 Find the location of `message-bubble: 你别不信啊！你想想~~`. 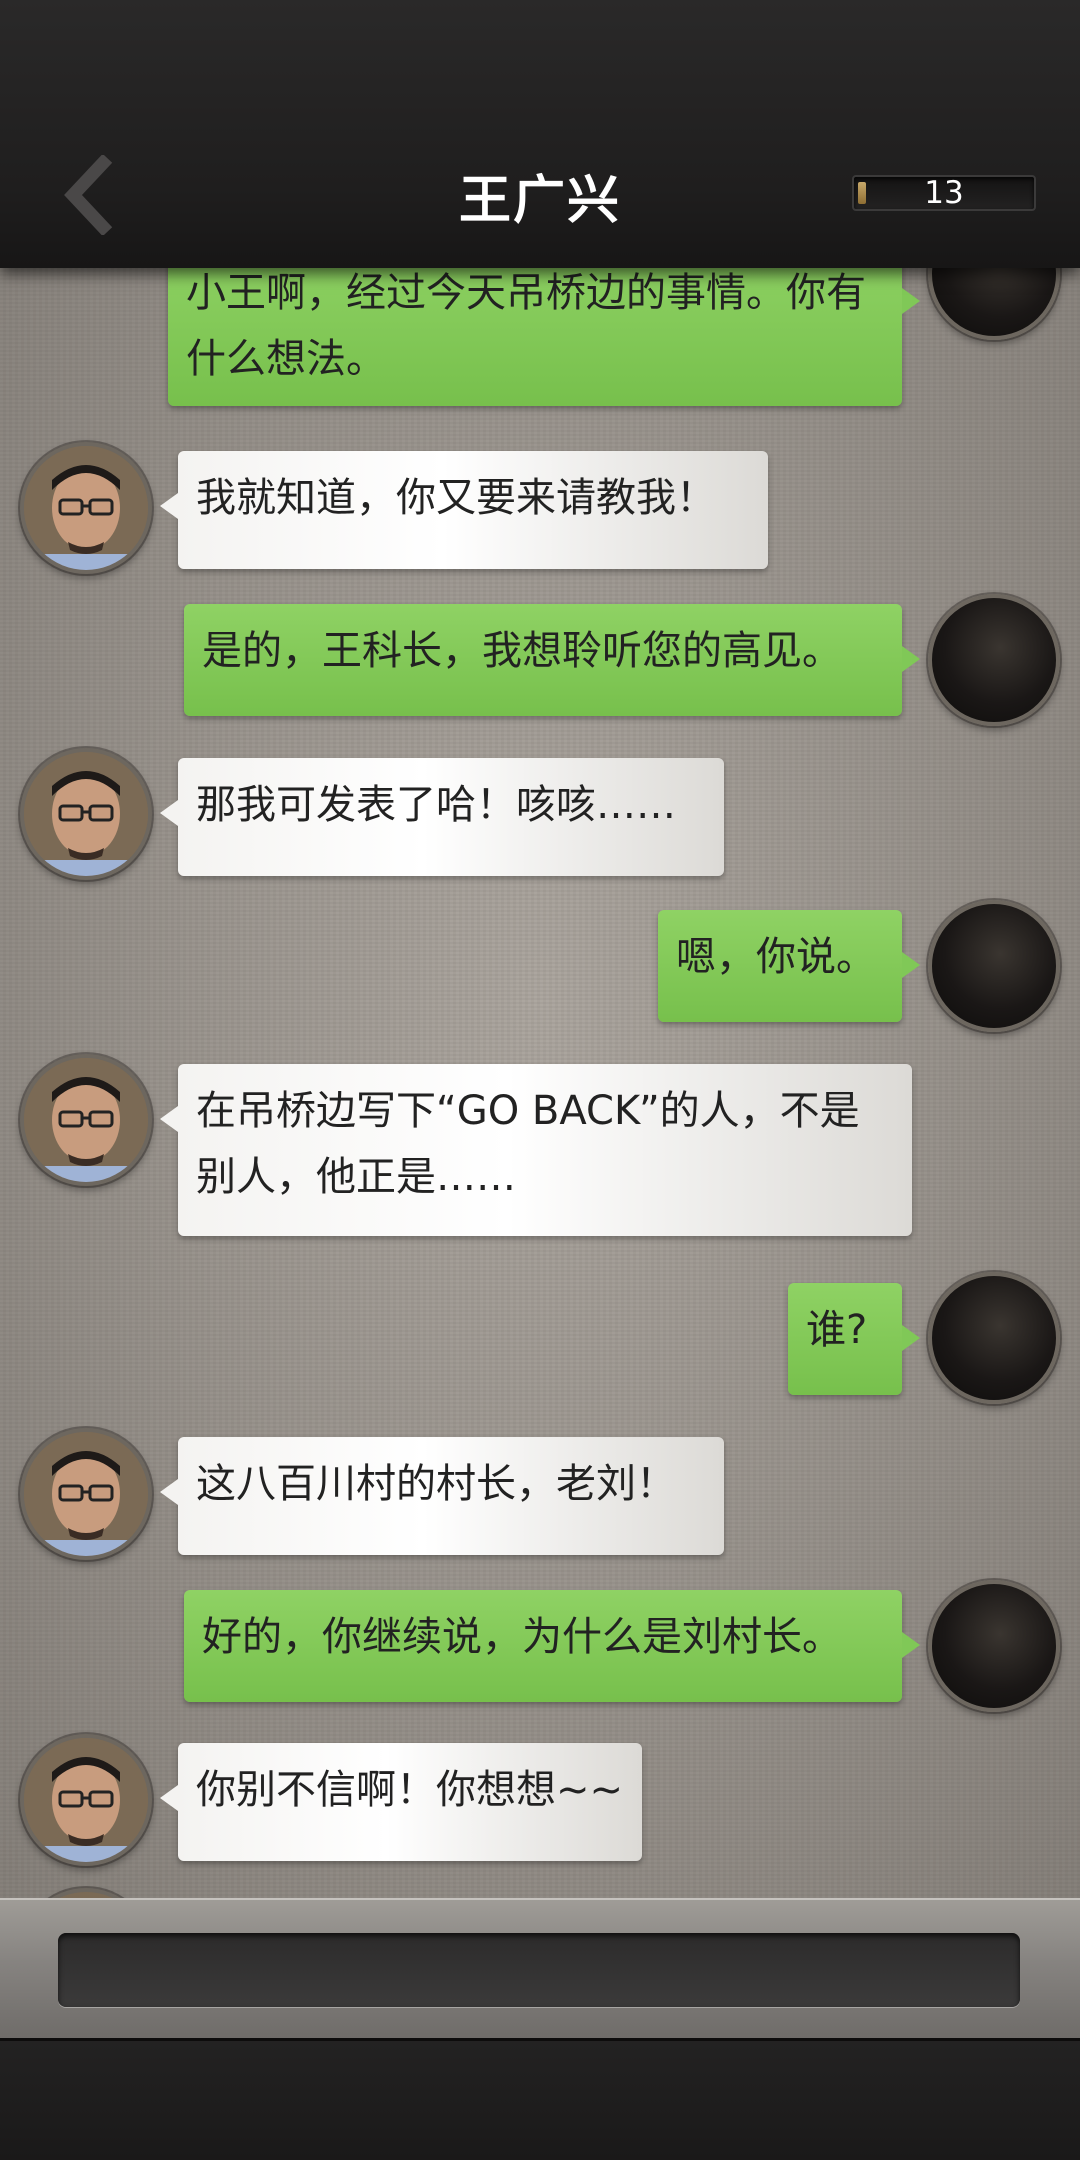

message-bubble: 你别不信啊！你想想~~ is located at coordinates (401, 1802).